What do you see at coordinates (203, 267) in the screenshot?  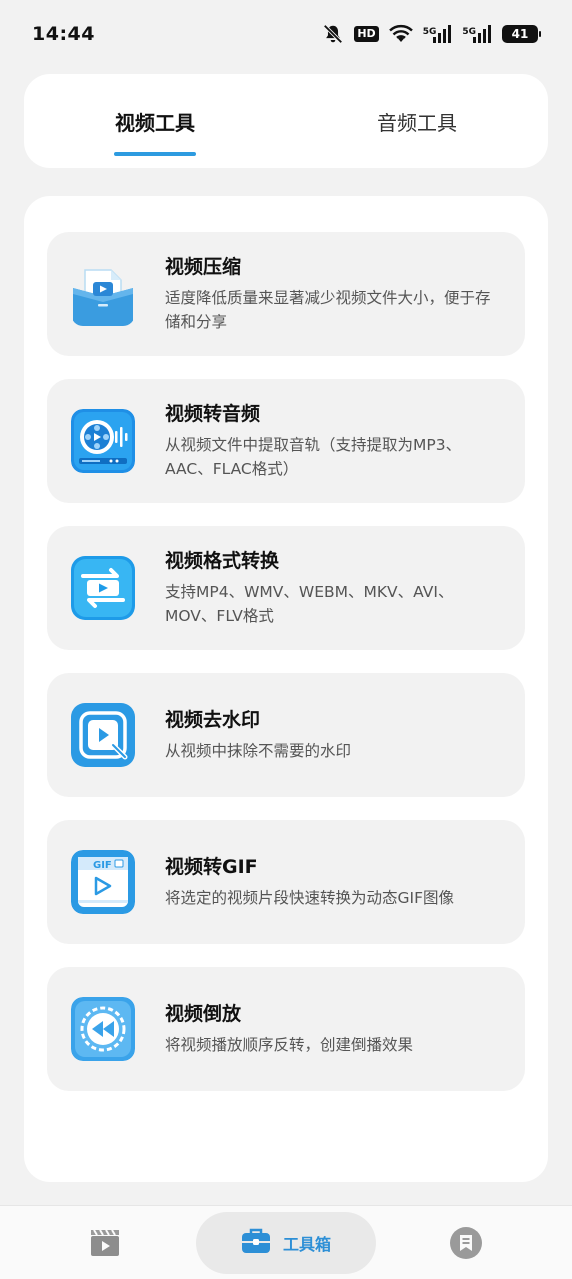 I see `tool-title: 视频压缩` at bounding box center [203, 267].